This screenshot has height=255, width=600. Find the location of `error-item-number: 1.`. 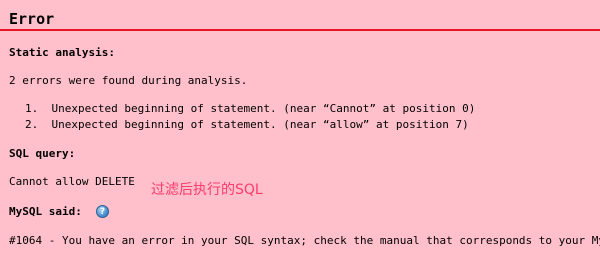

error-item-number: 1. is located at coordinates (32, 108).